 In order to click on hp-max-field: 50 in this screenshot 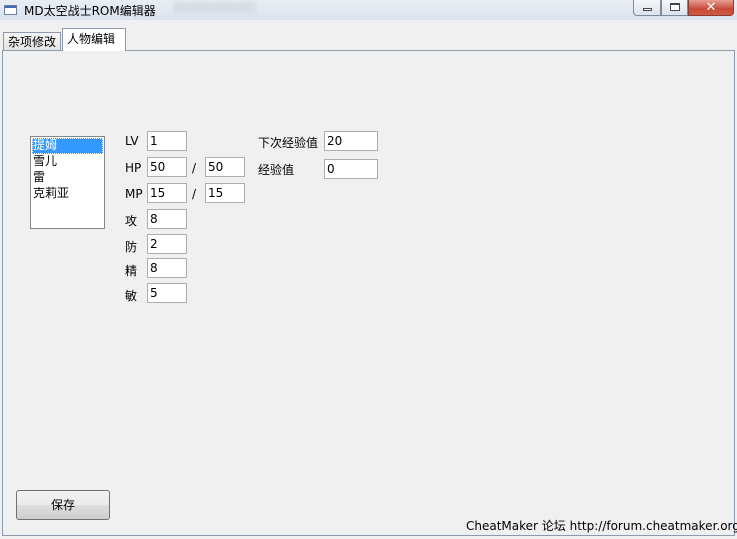, I will do `click(225, 167)`.